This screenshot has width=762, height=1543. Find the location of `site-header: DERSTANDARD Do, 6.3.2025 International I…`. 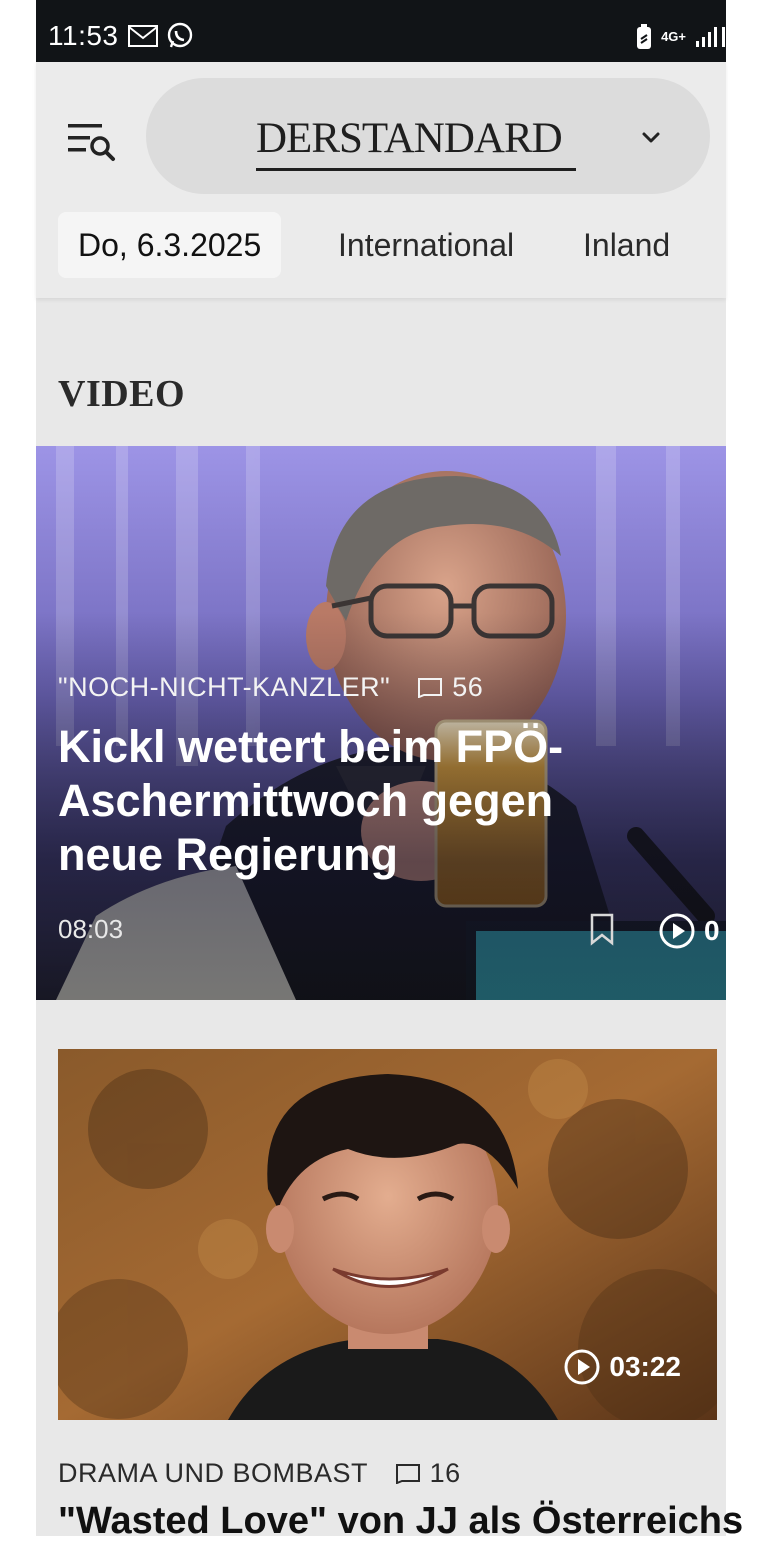

site-header: DERSTANDARD Do, 6.3.2025 International I… is located at coordinates (381, 180).